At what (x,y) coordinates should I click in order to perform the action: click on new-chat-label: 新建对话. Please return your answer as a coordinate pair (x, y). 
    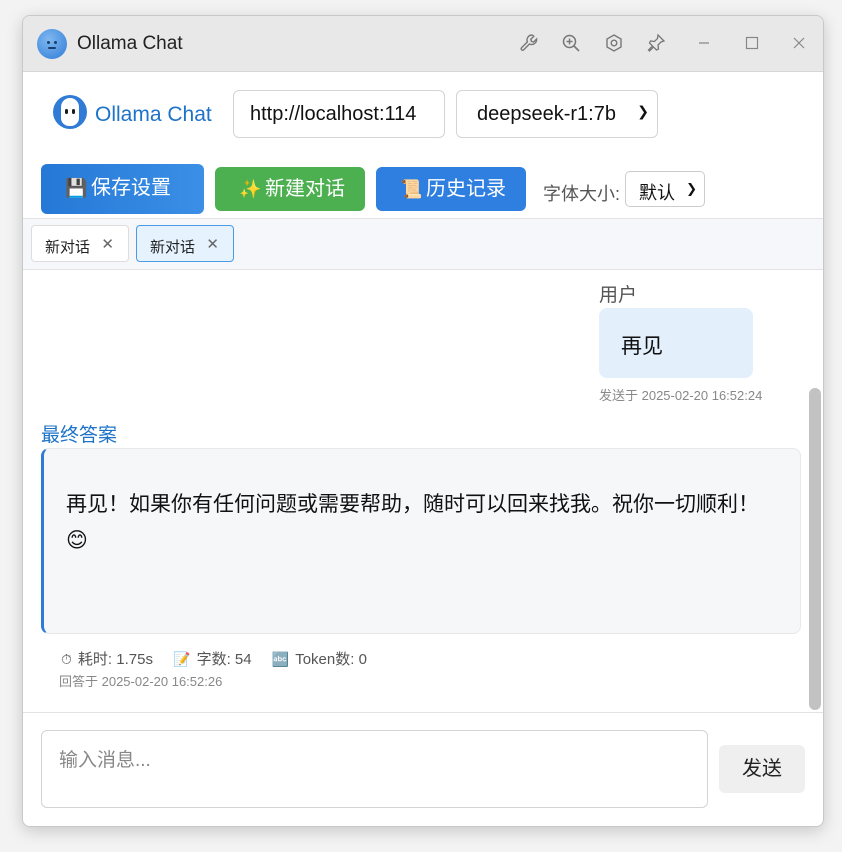
    Looking at the image, I should click on (305, 189).